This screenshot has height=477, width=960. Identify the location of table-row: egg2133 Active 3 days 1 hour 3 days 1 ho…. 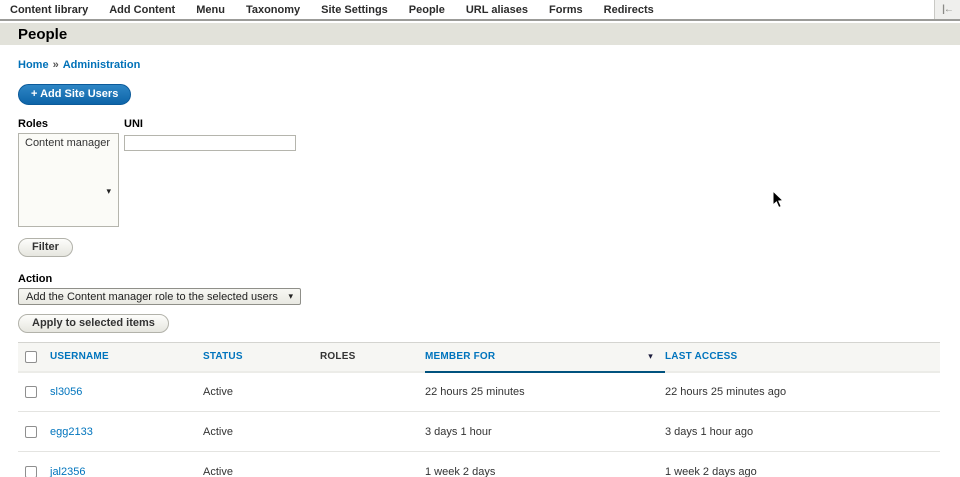
(479, 431).